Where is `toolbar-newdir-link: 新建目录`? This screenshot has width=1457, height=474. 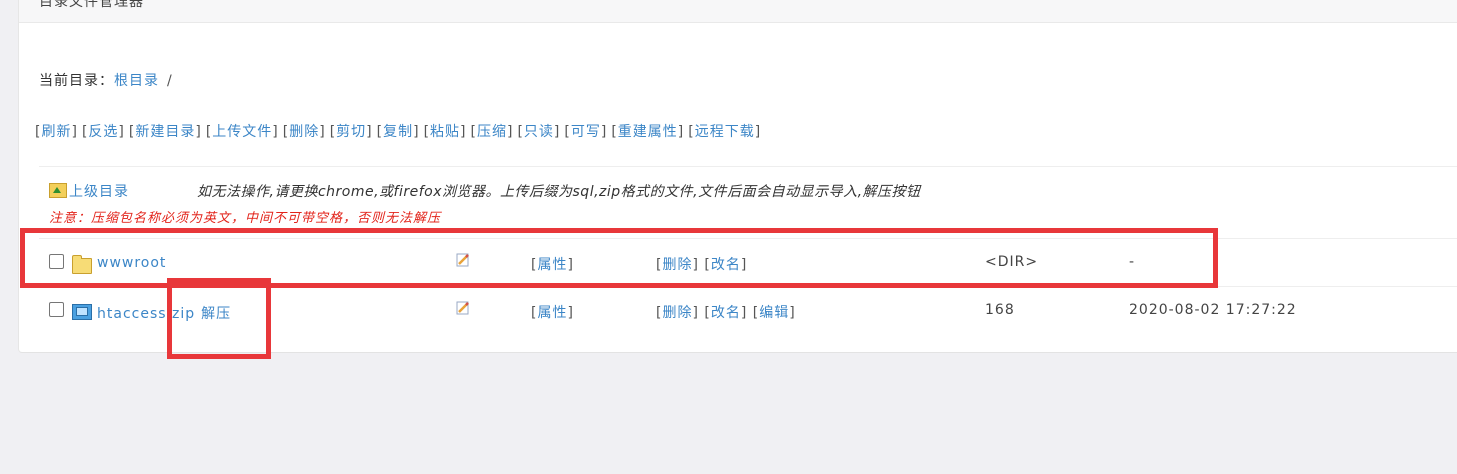 toolbar-newdir-link: 新建目录 is located at coordinates (165, 132).